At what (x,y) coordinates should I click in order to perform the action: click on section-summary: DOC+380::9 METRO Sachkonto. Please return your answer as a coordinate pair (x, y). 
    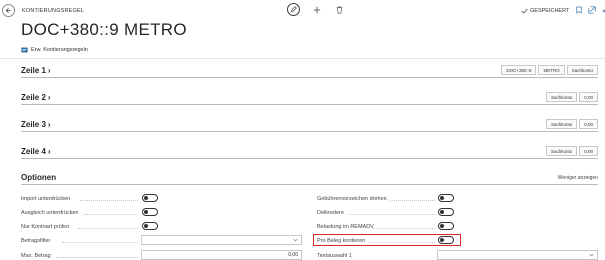
    Looking at the image, I should click on (549, 70).